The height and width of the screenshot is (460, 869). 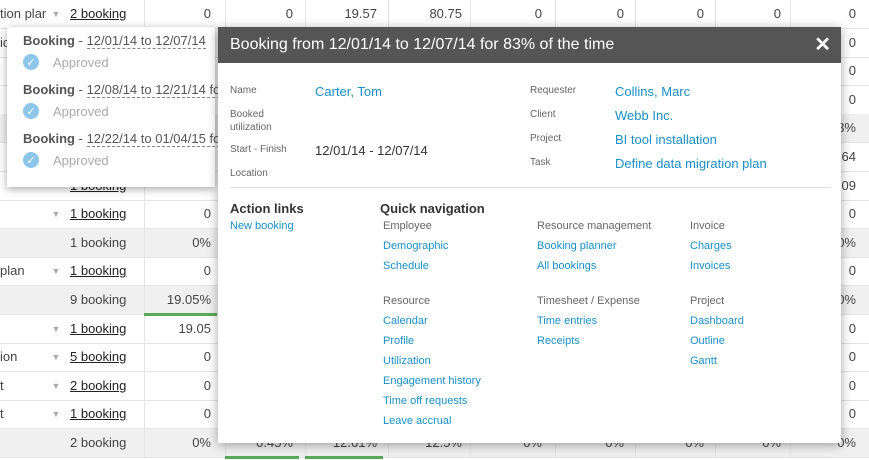 What do you see at coordinates (530, 187) in the screenshot?
I see `divider` at bounding box center [530, 187].